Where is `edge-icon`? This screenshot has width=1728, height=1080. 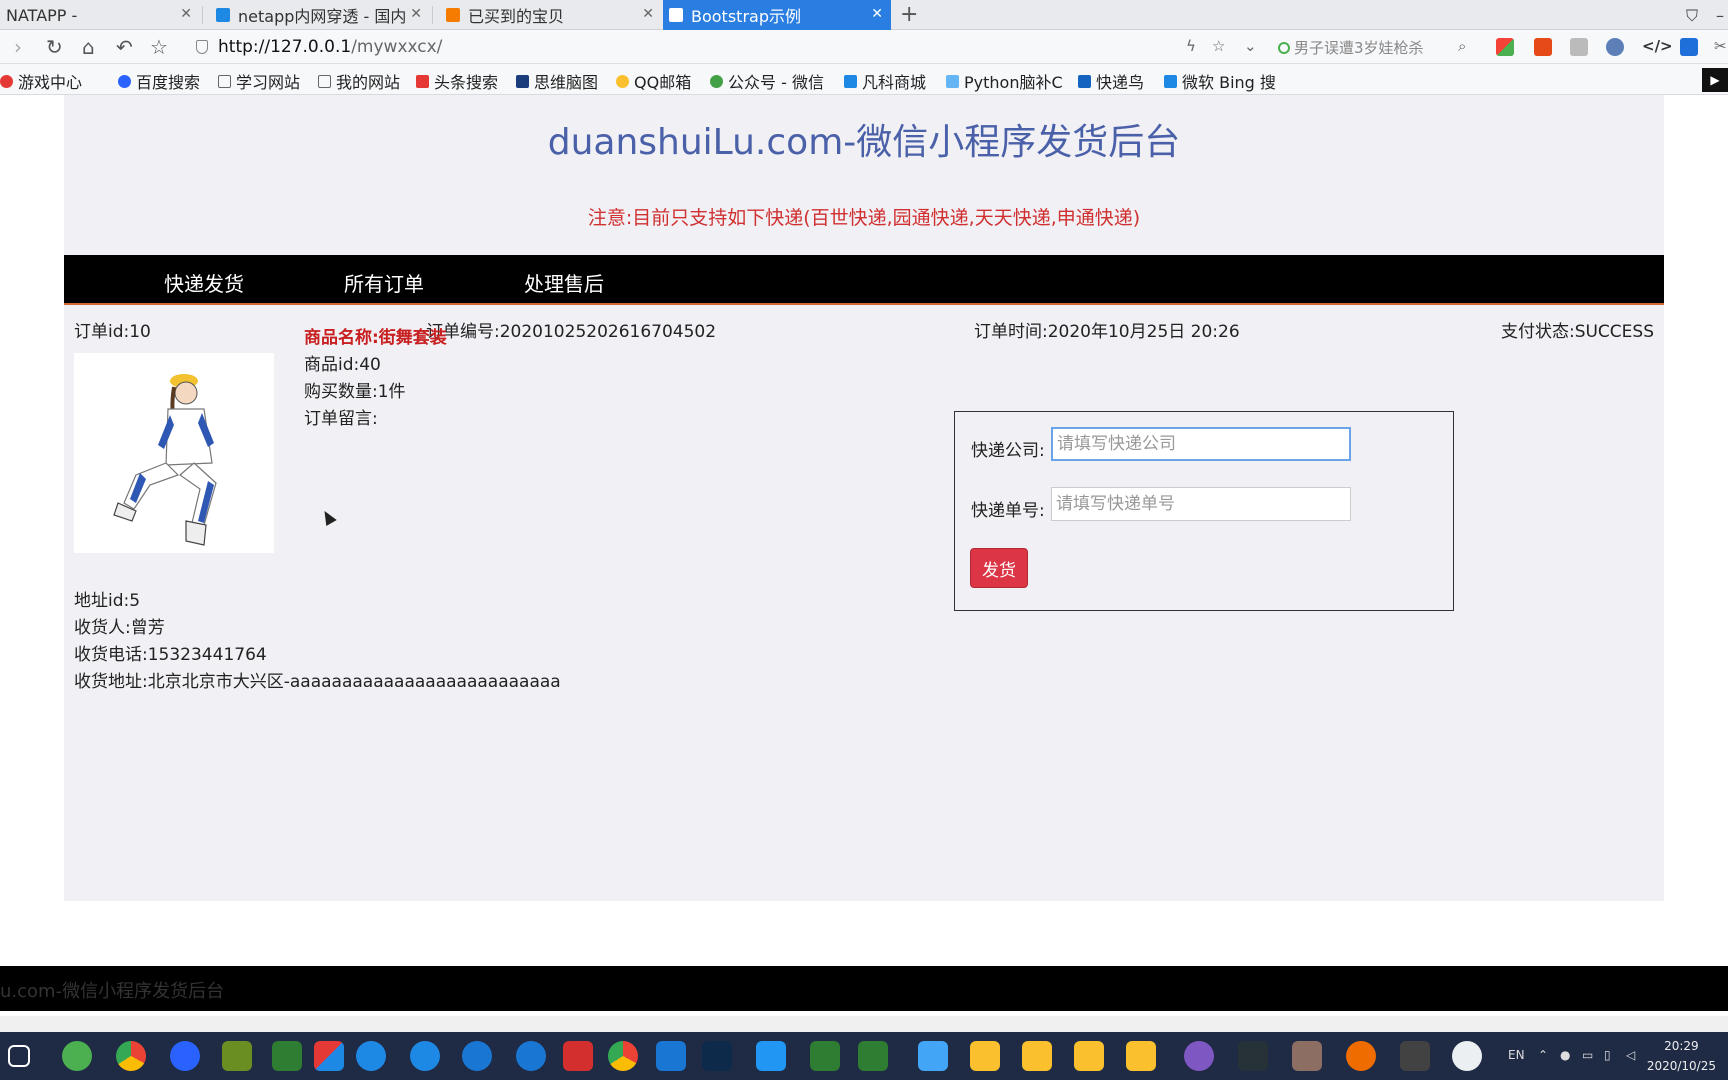
edge-icon is located at coordinates (425, 1056).